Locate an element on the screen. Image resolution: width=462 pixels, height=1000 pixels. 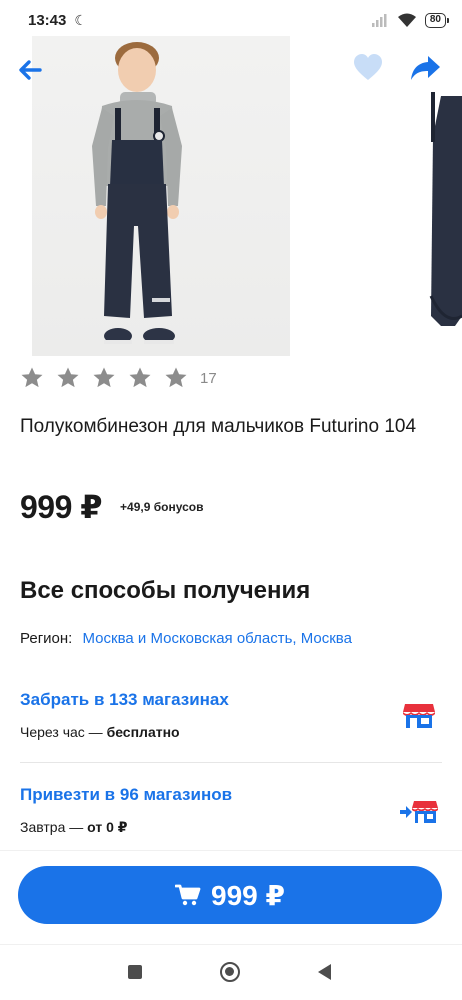
pickup-option-subtitle-prefix: Через час — is located at coordinates (63, 732).